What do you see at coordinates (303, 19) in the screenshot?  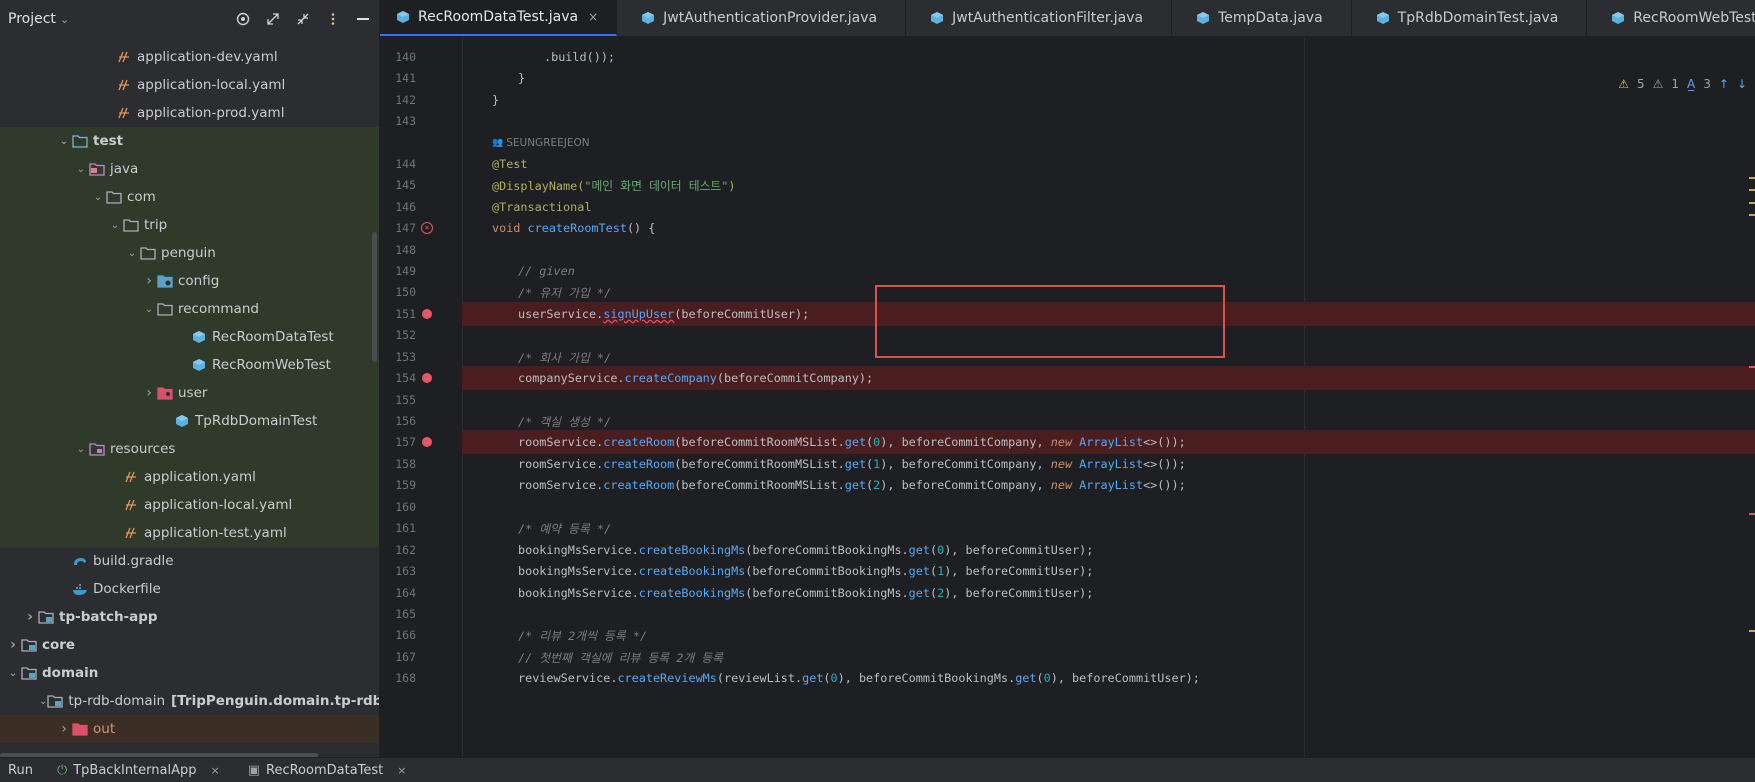 I see `collapse-all-icon` at bounding box center [303, 19].